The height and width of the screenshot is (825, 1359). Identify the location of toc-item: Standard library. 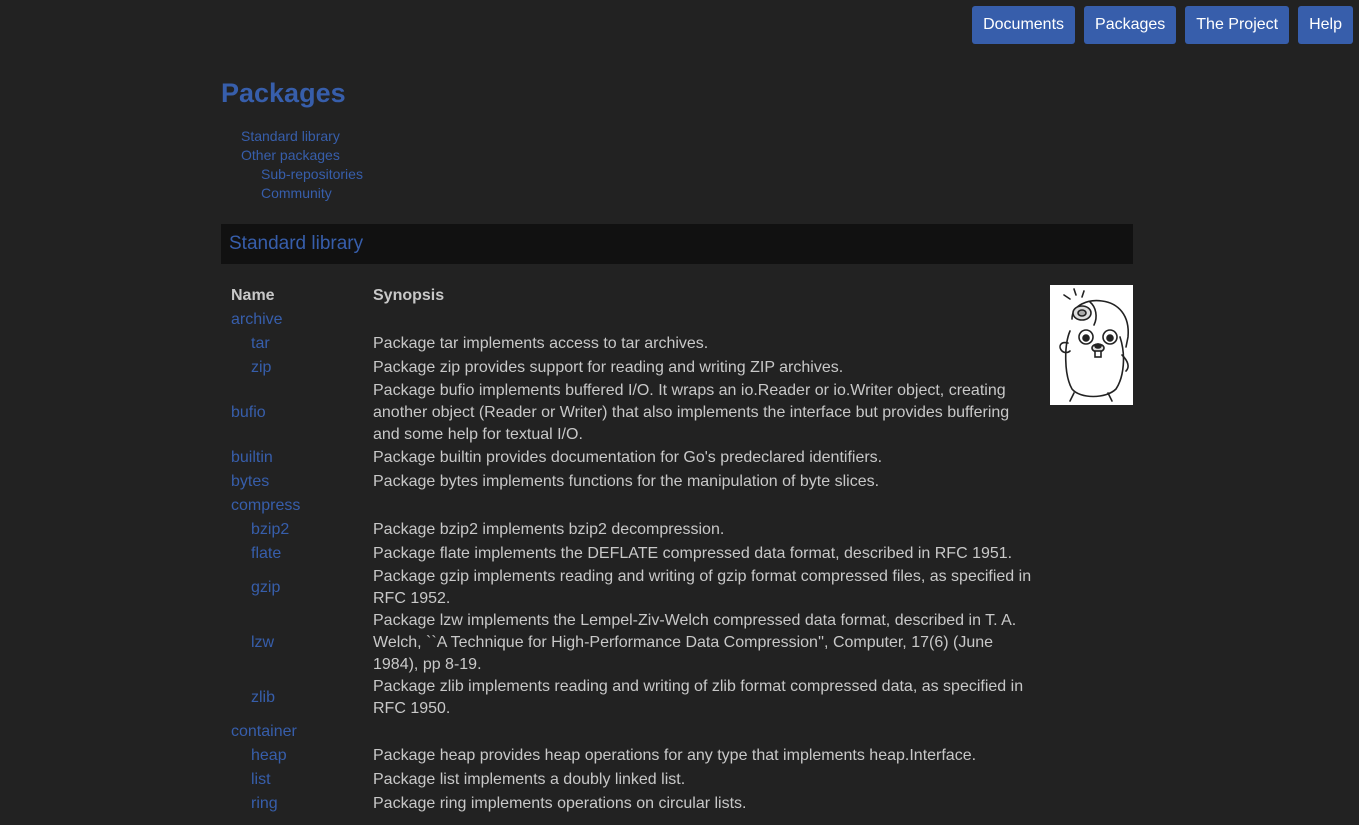
(302, 136).